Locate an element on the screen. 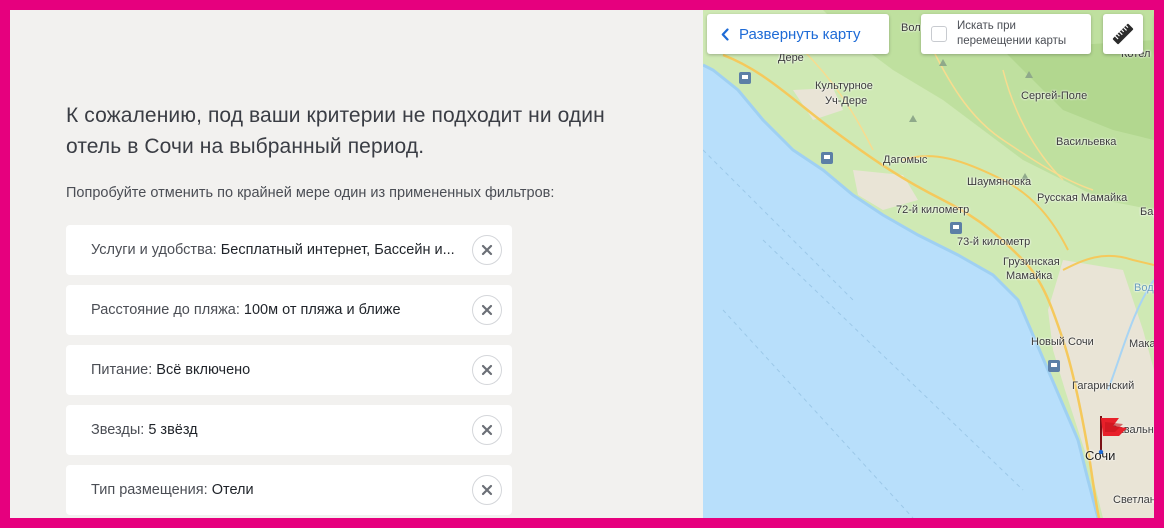  filter-chip-meals: Питание: Всё включено is located at coordinates (289, 370).